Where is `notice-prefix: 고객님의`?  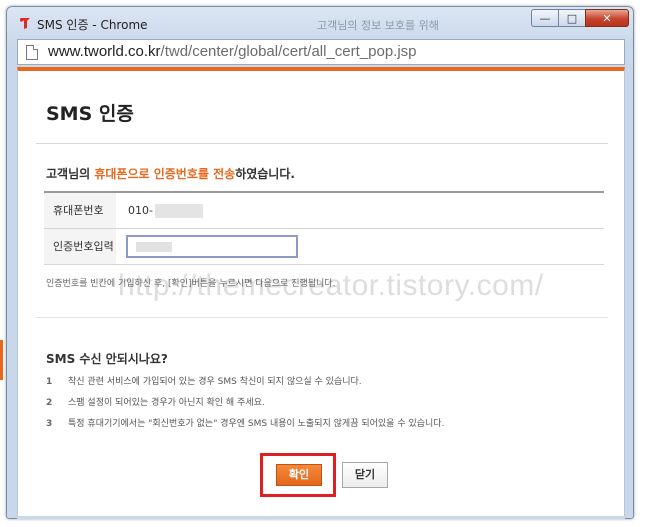
notice-prefix: 고객님의 is located at coordinates (70, 174).